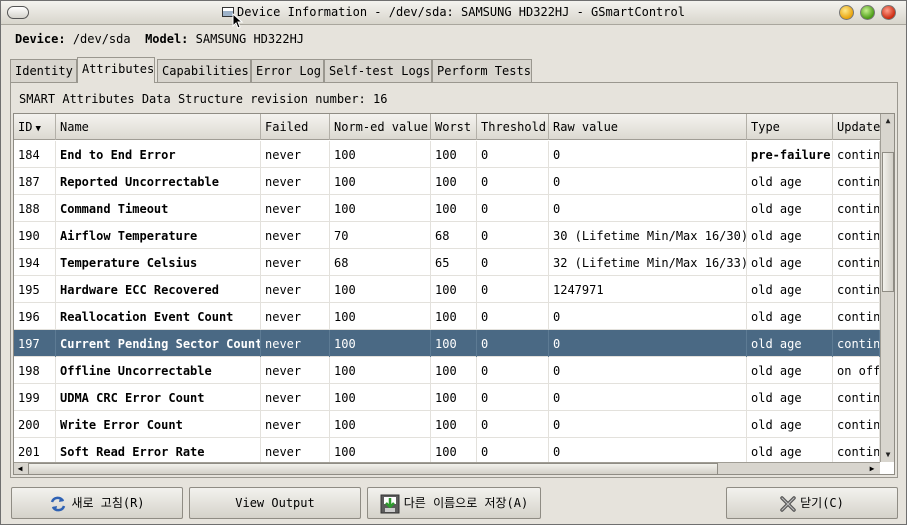 The image size is (907, 525). Describe the element at coordinates (888, 455) in the screenshot. I see `scroll-down-icon: ▼` at that location.